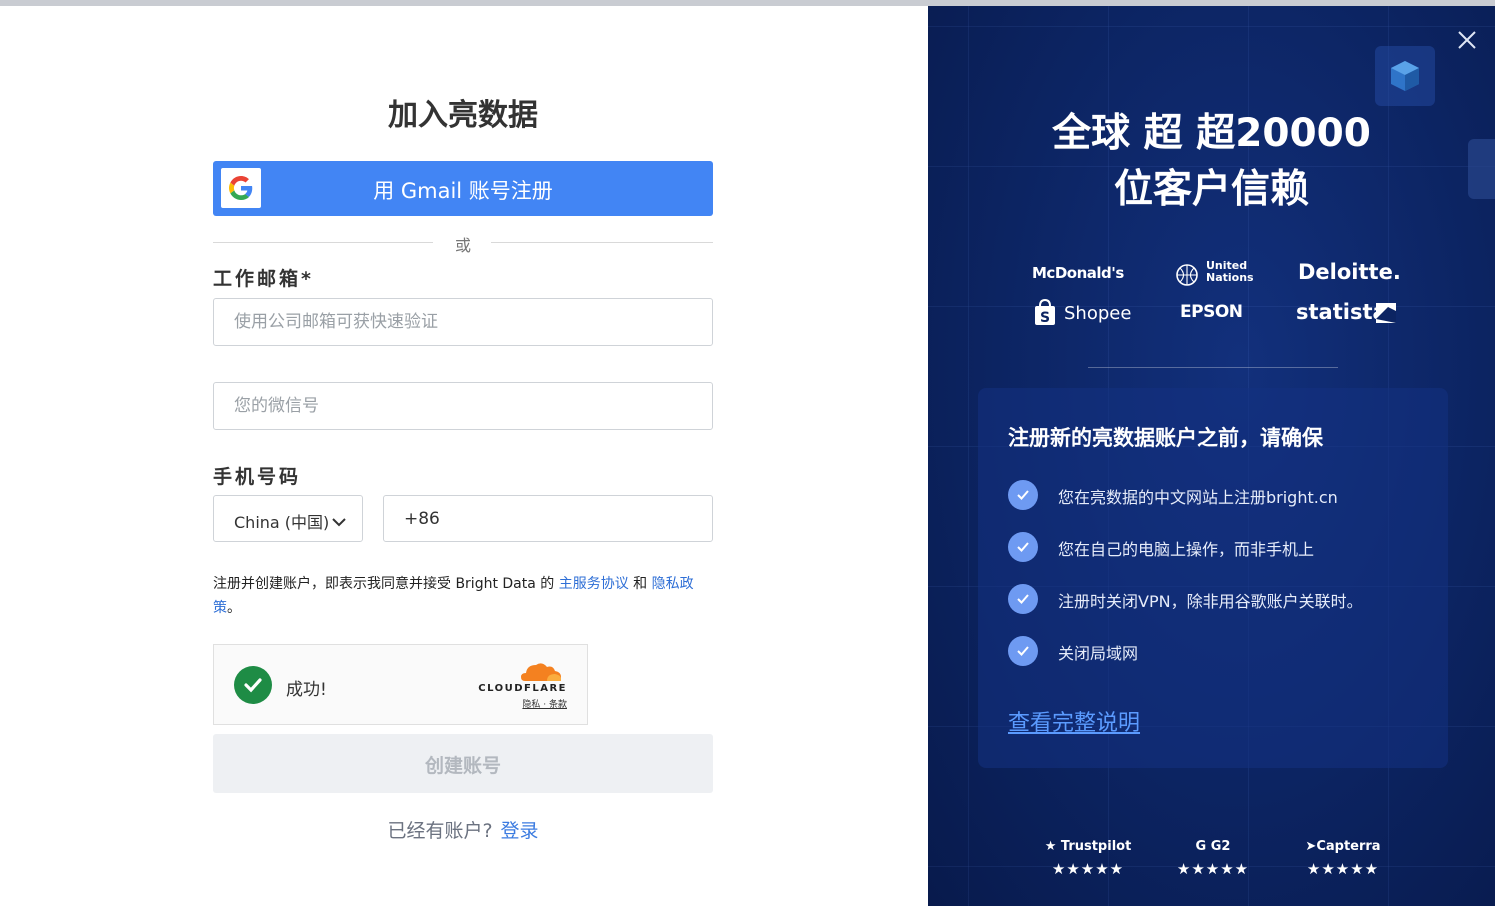 The height and width of the screenshot is (906, 1495). Describe the element at coordinates (1351, 312) in the screenshot. I see `statista-logo: statista` at that location.